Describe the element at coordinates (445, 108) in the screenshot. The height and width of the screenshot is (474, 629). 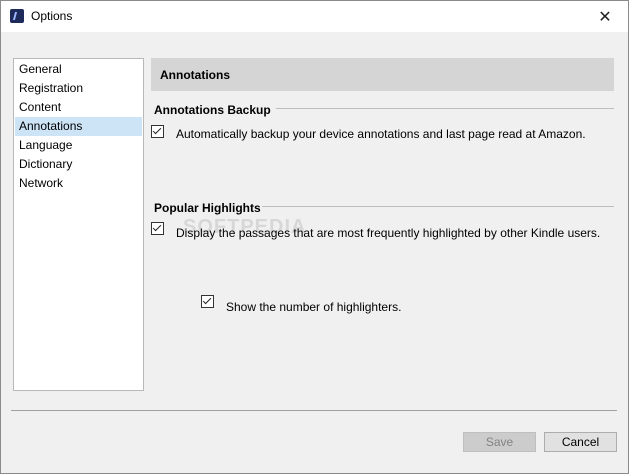
I see `annotations-backup-divider` at that location.